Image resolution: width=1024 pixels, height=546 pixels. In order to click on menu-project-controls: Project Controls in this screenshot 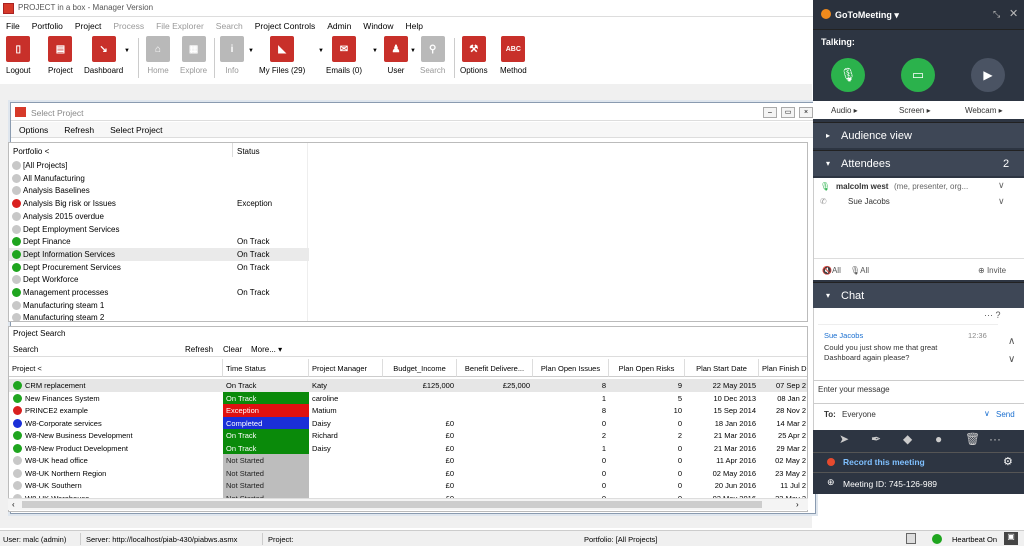, I will do `click(285, 26)`.